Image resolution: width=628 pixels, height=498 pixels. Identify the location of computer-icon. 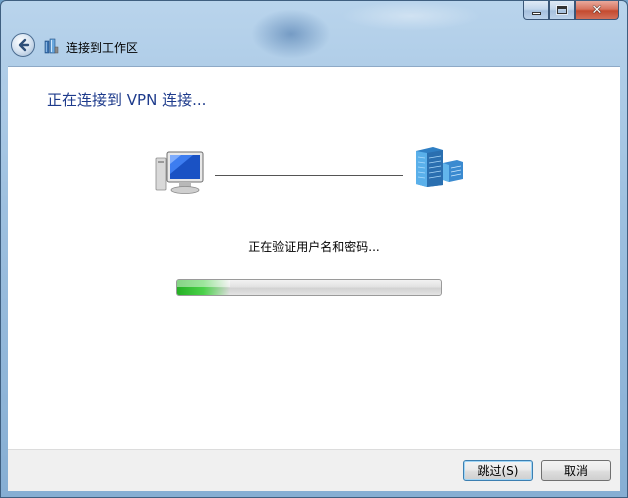
(179, 172).